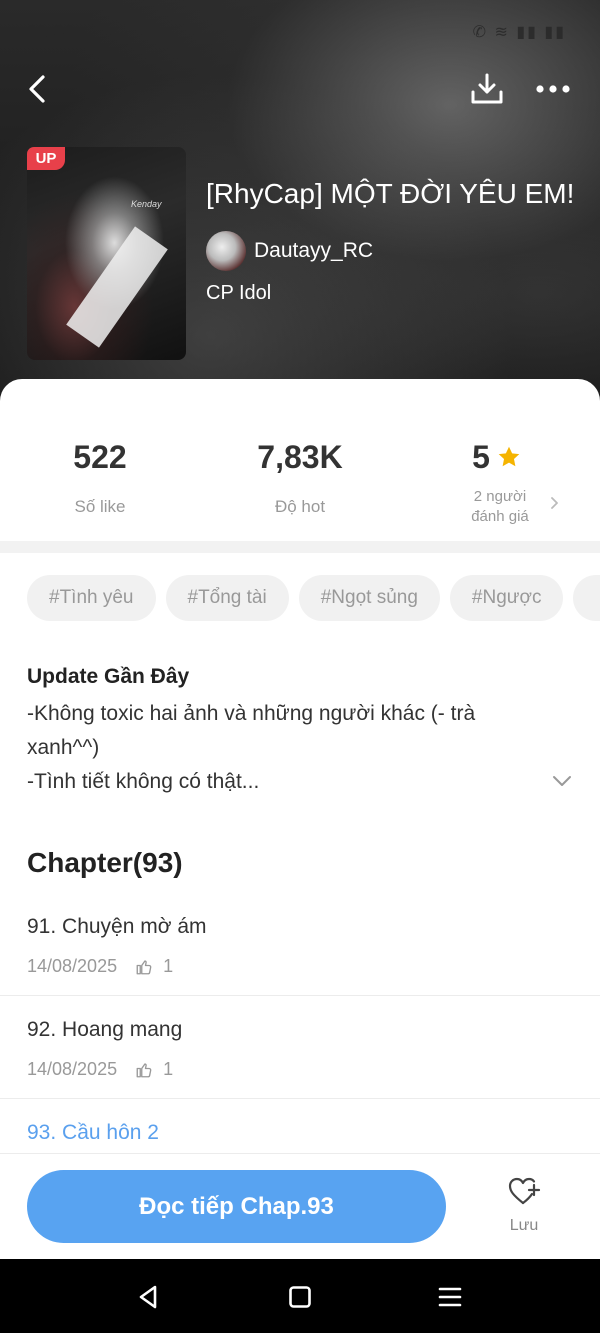 The height and width of the screenshot is (1333, 600). Describe the element at coordinates (300, 1047) in the screenshot. I see `chapter-item: 92. Hoang mang 14/08/2025 1` at that location.